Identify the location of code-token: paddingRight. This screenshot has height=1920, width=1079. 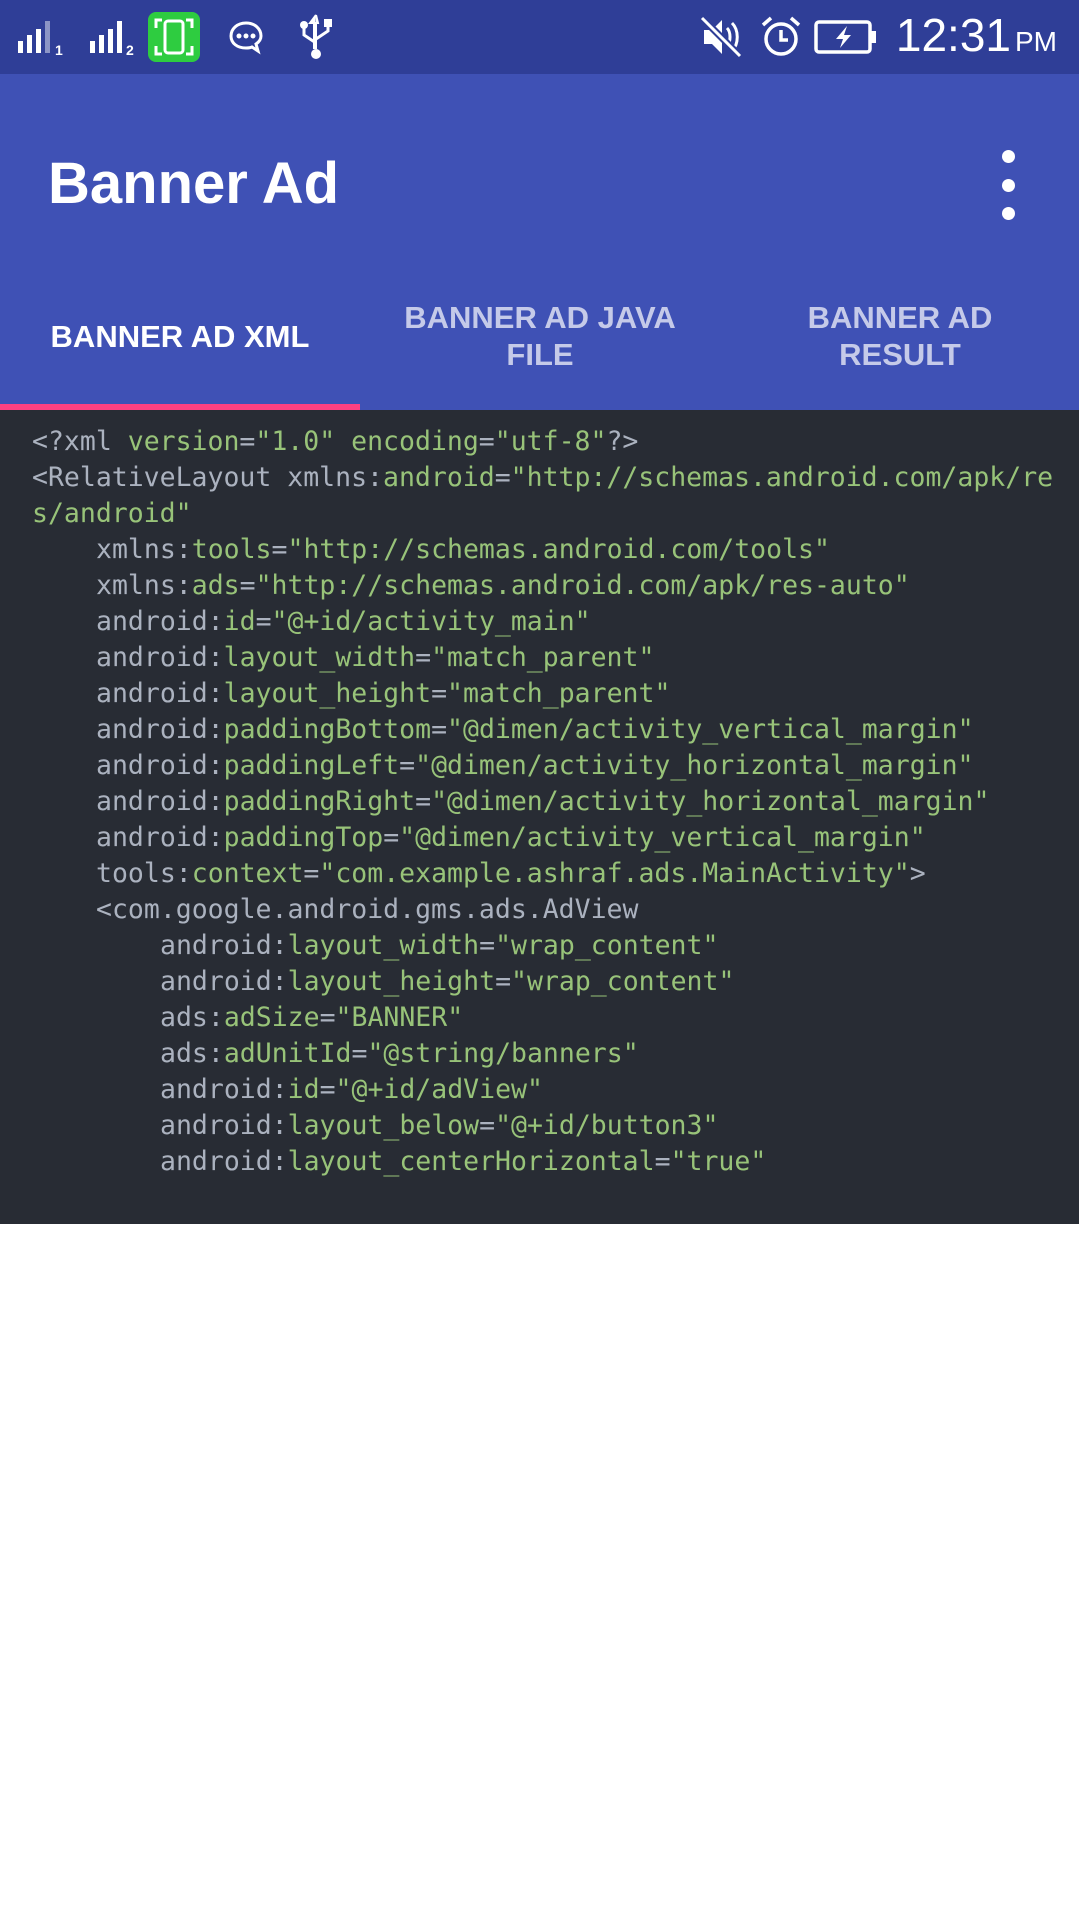
(319, 801).